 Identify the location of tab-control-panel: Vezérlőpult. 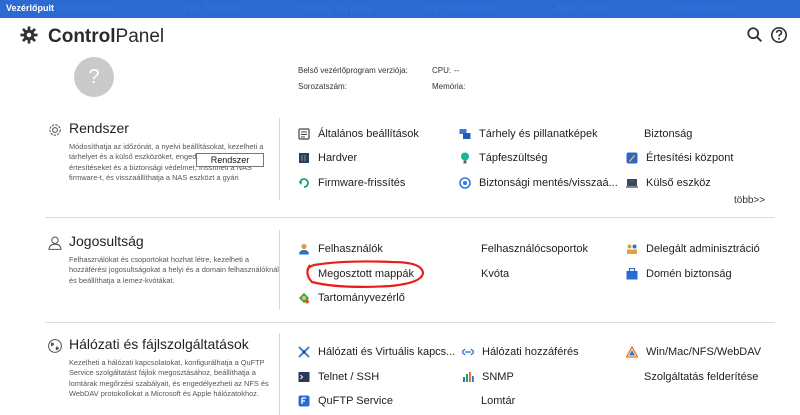
(83, 9).